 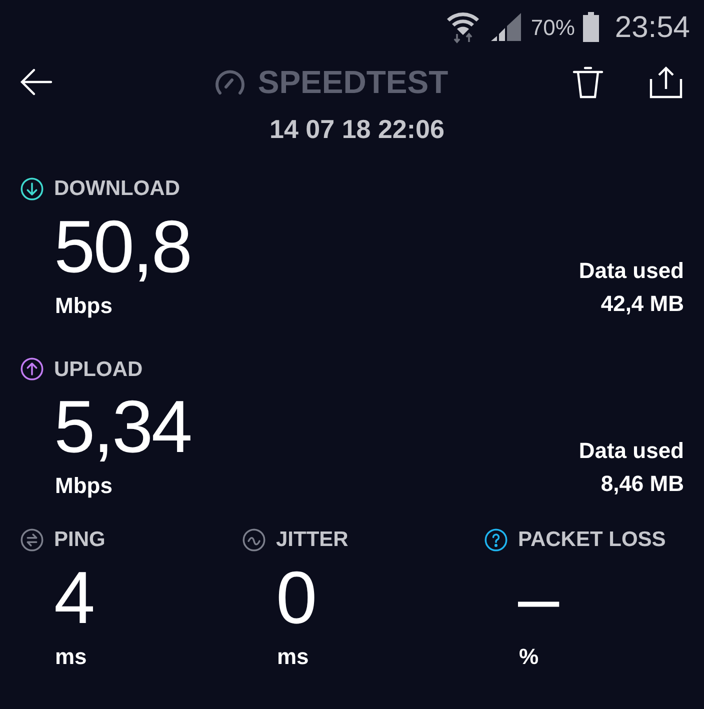 What do you see at coordinates (98, 369) in the screenshot?
I see `metric-label: UPLOAD` at bounding box center [98, 369].